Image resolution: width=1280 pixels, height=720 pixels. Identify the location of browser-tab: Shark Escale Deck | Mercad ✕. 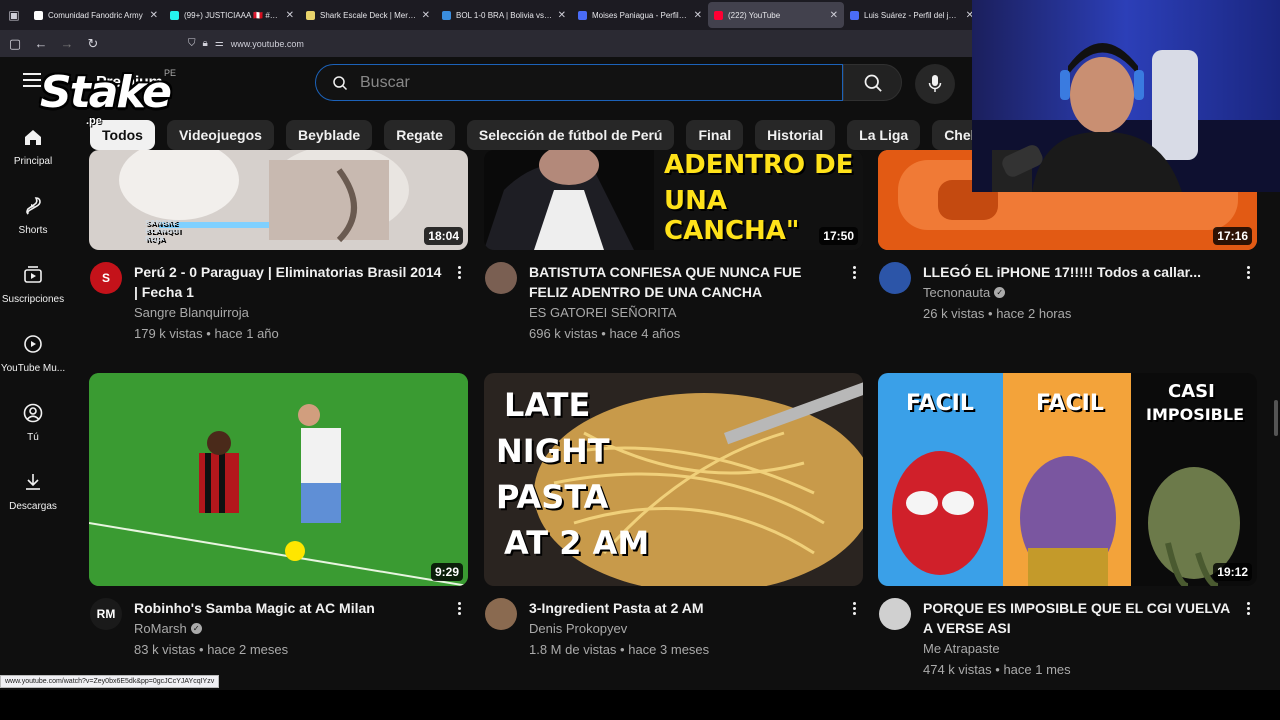
(368, 15).